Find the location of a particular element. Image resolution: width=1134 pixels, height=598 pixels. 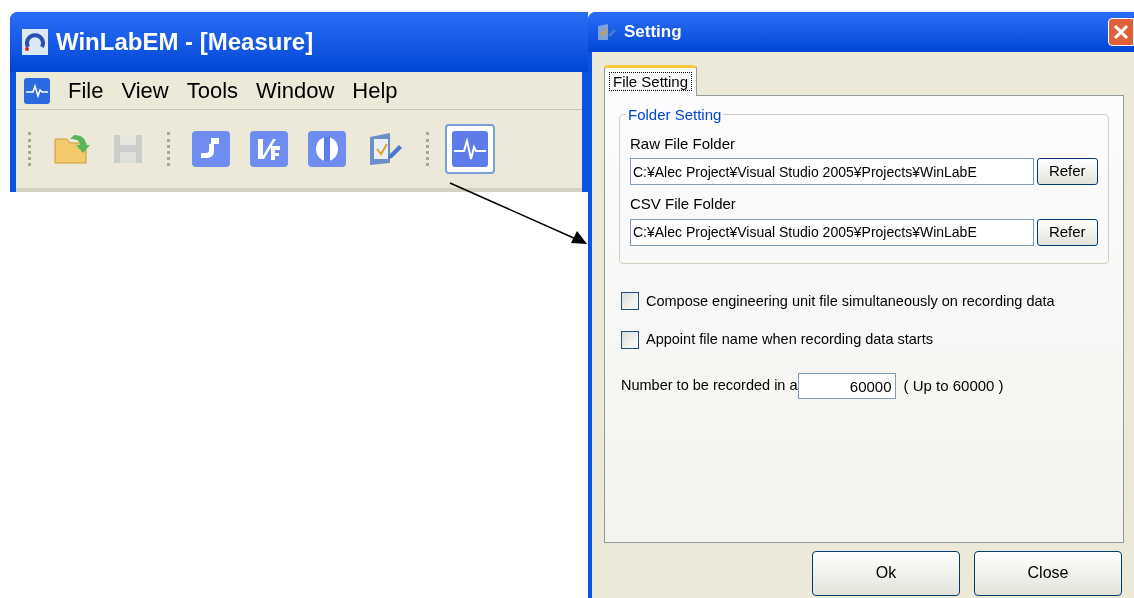

io-icon is located at coordinates (269, 149).